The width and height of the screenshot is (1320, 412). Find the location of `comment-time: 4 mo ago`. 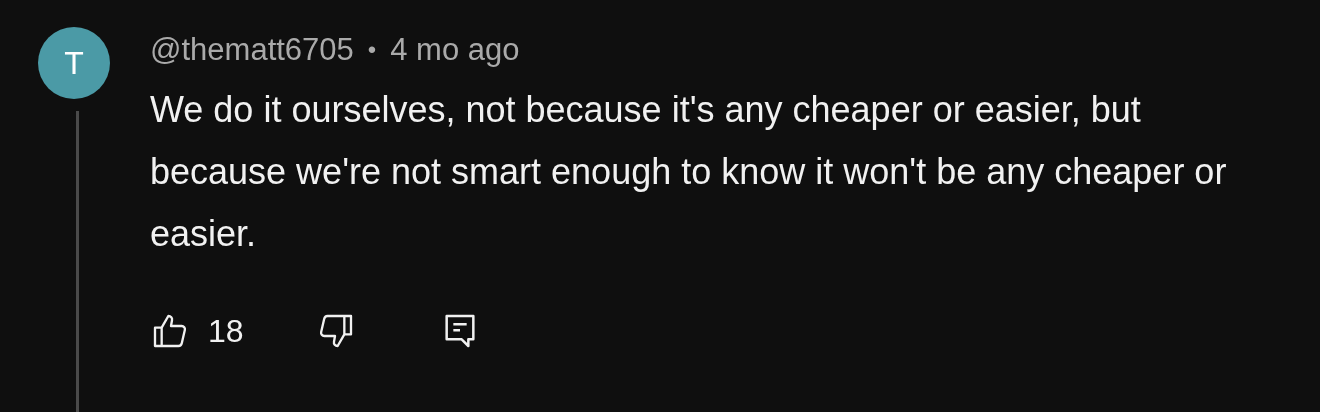

comment-time: 4 mo ago is located at coordinates (455, 50).